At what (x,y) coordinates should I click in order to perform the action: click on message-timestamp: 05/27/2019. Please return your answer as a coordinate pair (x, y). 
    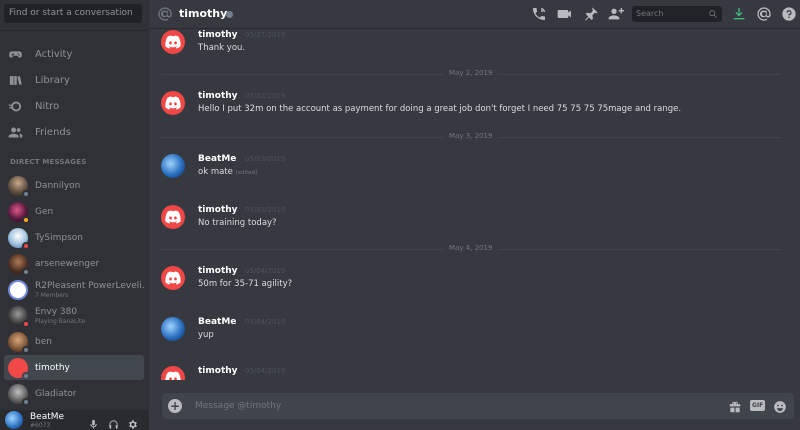
    Looking at the image, I should click on (265, 35).